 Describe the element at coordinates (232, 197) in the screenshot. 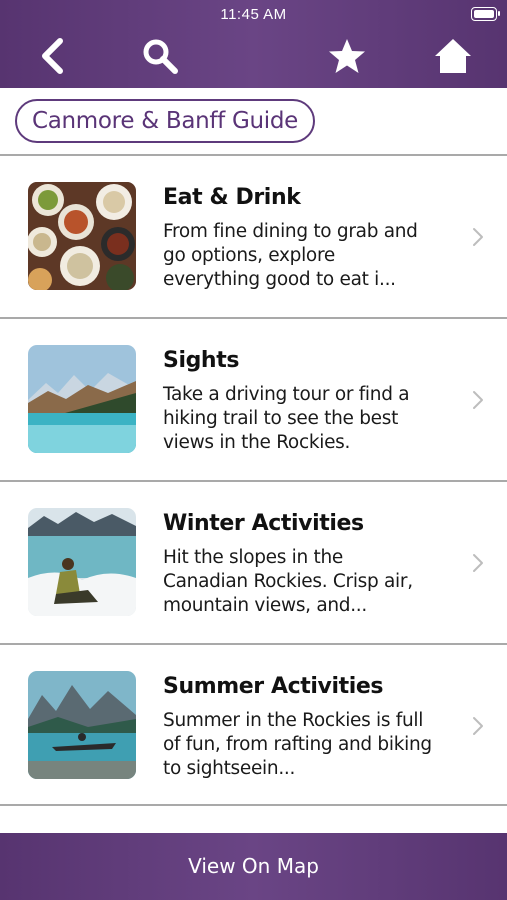

I see `category-title: Eat & Drink` at that location.